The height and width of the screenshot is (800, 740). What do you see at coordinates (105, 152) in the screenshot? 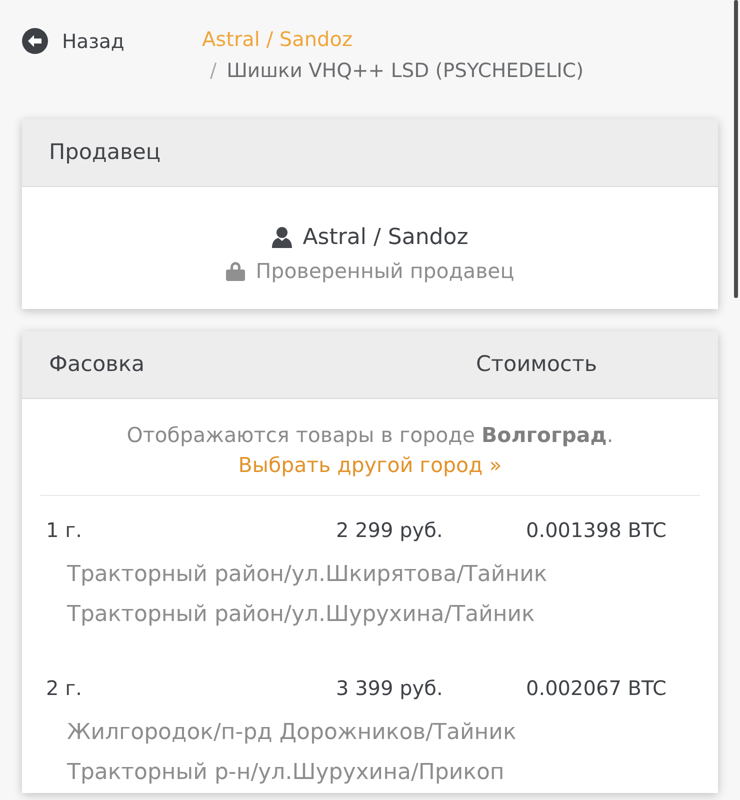
I see `card-title: Продавец` at bounding box center [105, 152].